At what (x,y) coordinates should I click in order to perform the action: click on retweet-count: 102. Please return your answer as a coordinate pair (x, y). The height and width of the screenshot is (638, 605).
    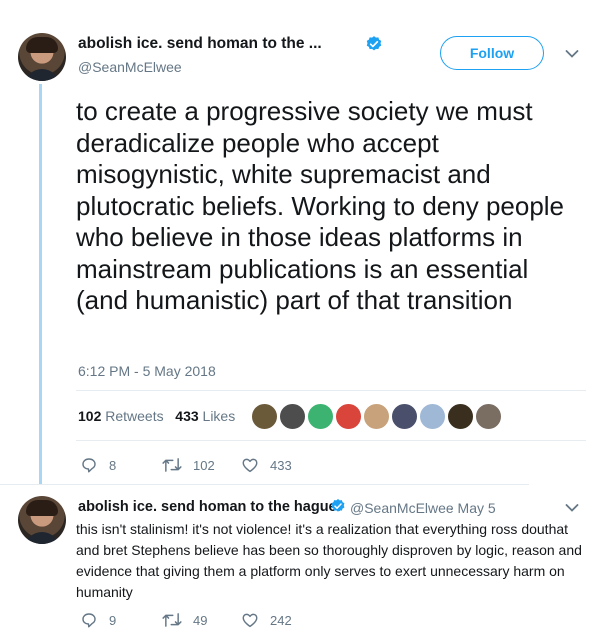
    Looking at the image, I should click on (89, 416).